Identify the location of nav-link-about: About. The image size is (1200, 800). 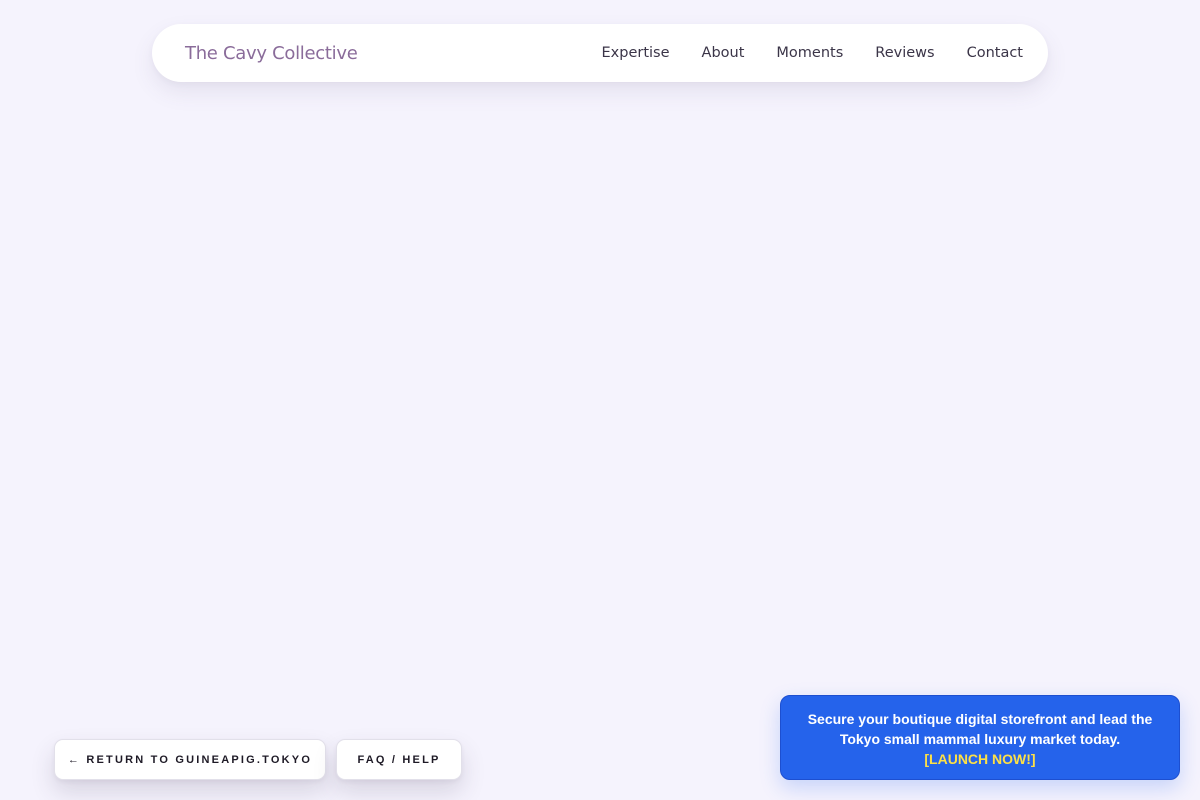
(723, 53).